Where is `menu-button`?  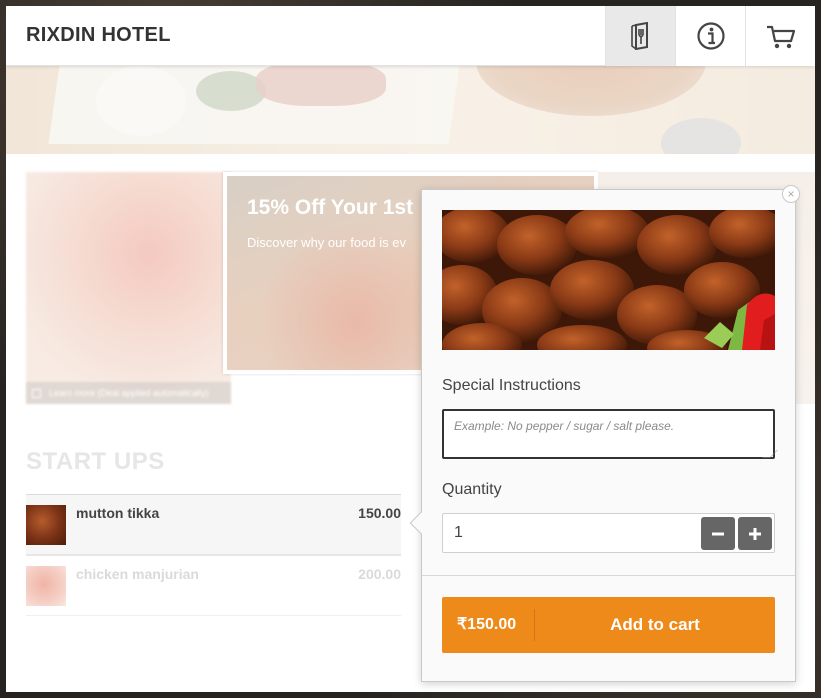
menu-button is located at coordinates (640, 36).